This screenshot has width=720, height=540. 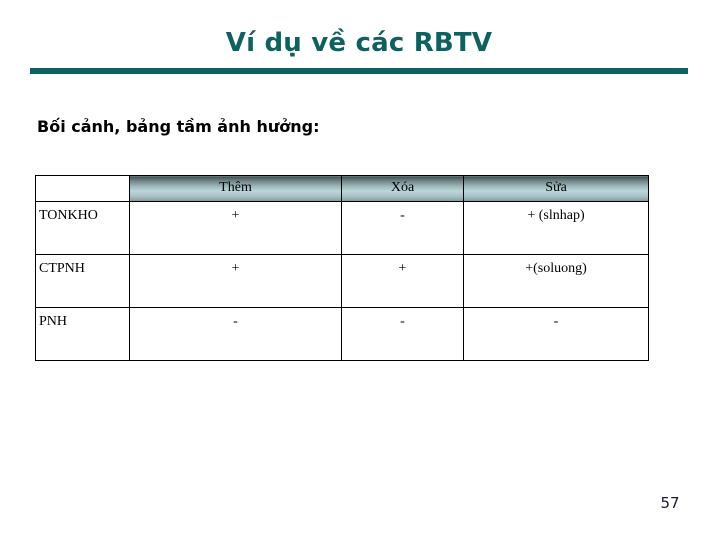 What do you see at coordinates (82, 228) in the screenshot?
I see `row-label-tonkho: TONKHO` at bounding box center [82, 228].